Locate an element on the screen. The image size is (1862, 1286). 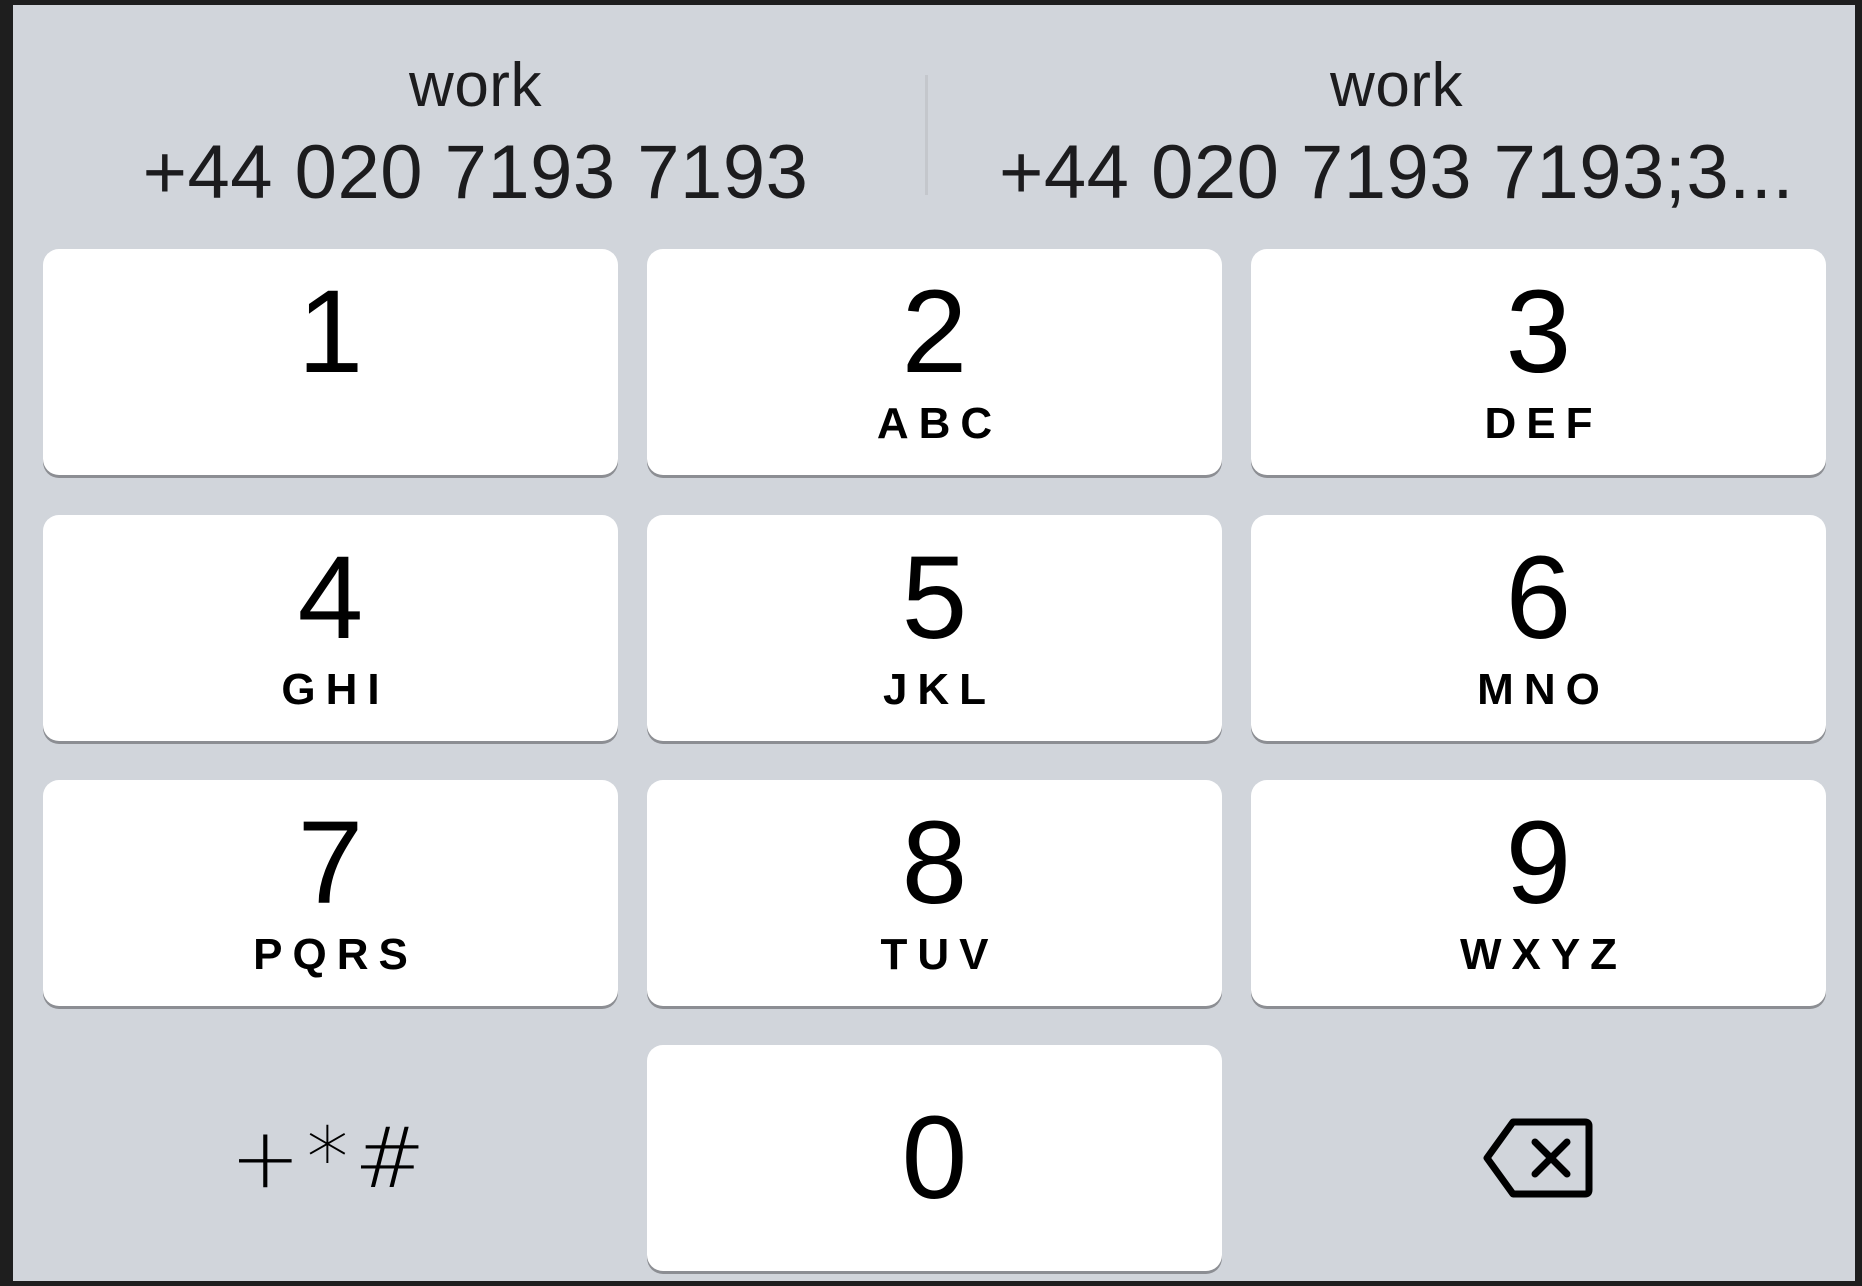
key-6: 6 MNO is located at coordinates (1538, 628).